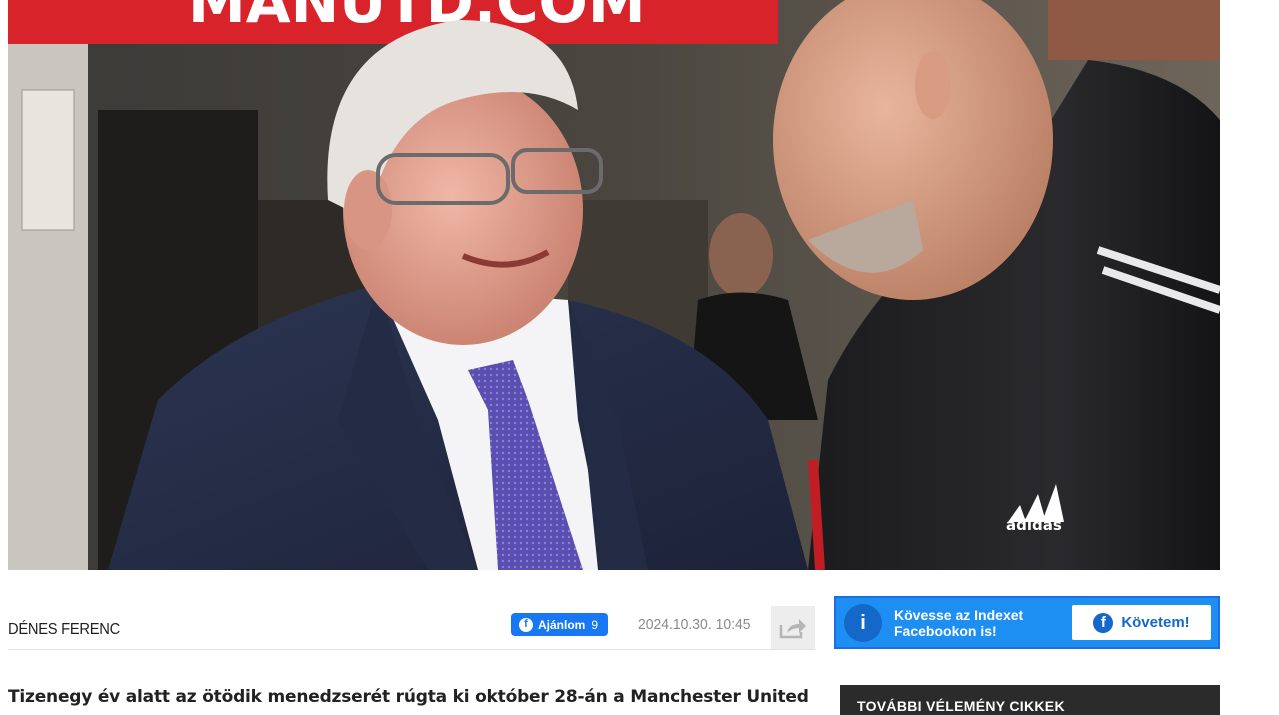  I want to click on share-icon, so click(792, 628).